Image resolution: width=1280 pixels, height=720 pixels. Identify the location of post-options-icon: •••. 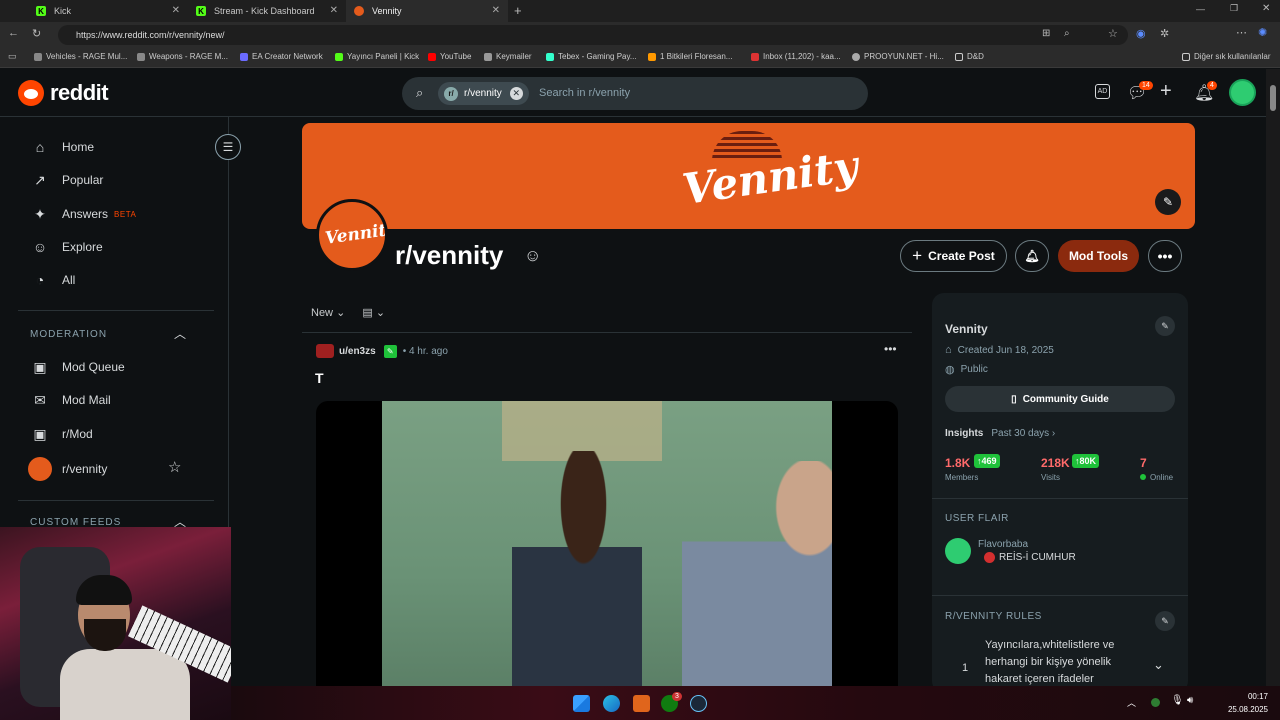
(890, 349).